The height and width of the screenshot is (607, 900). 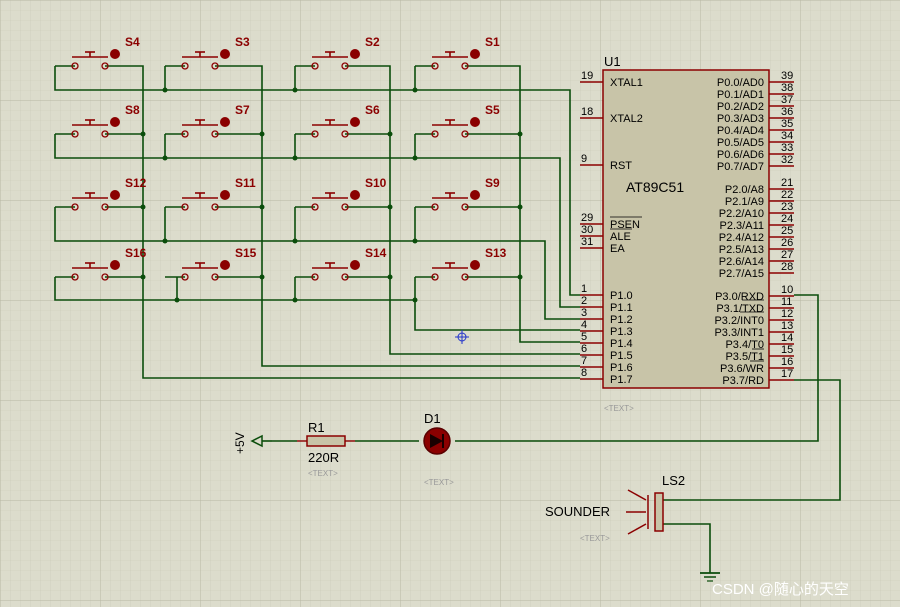 I want to click on chip-pin-number: 9, so click(x=584, y=159).